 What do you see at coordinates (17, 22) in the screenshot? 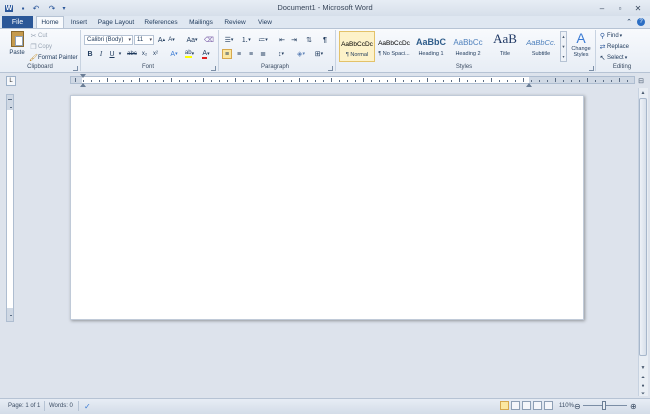
I see `tab-file: File` at bounding box center [17, 22].